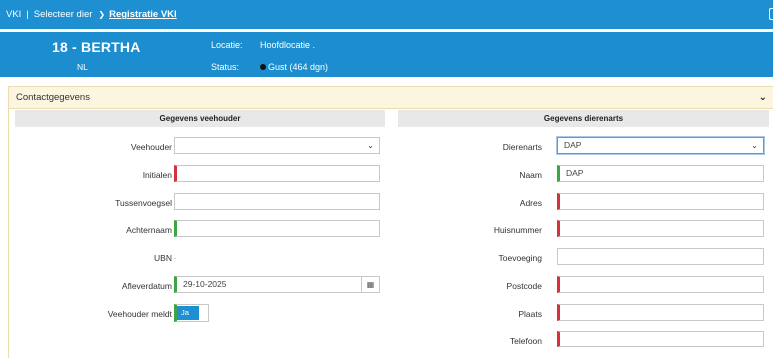  What do you see at coordinates (149, 230) in the screenshot?
I see `achternaam-label: Achternaam` at bounding box center [149, 230].